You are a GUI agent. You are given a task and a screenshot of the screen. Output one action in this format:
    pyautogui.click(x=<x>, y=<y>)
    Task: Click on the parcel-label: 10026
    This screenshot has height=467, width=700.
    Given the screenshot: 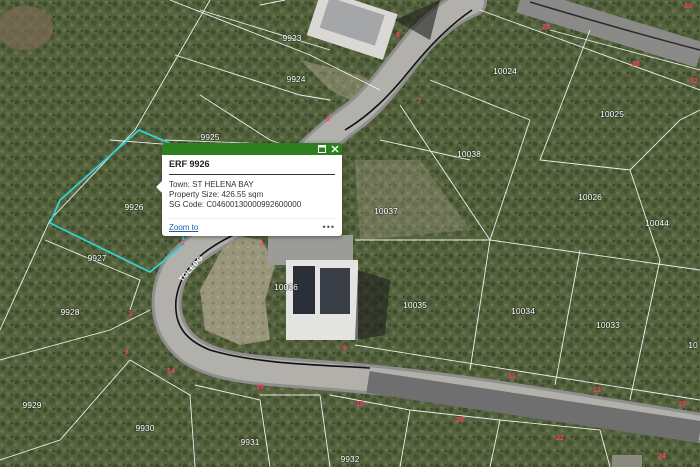 What is the action you would take?
    pyautogui.click(x=590, y=197)
    